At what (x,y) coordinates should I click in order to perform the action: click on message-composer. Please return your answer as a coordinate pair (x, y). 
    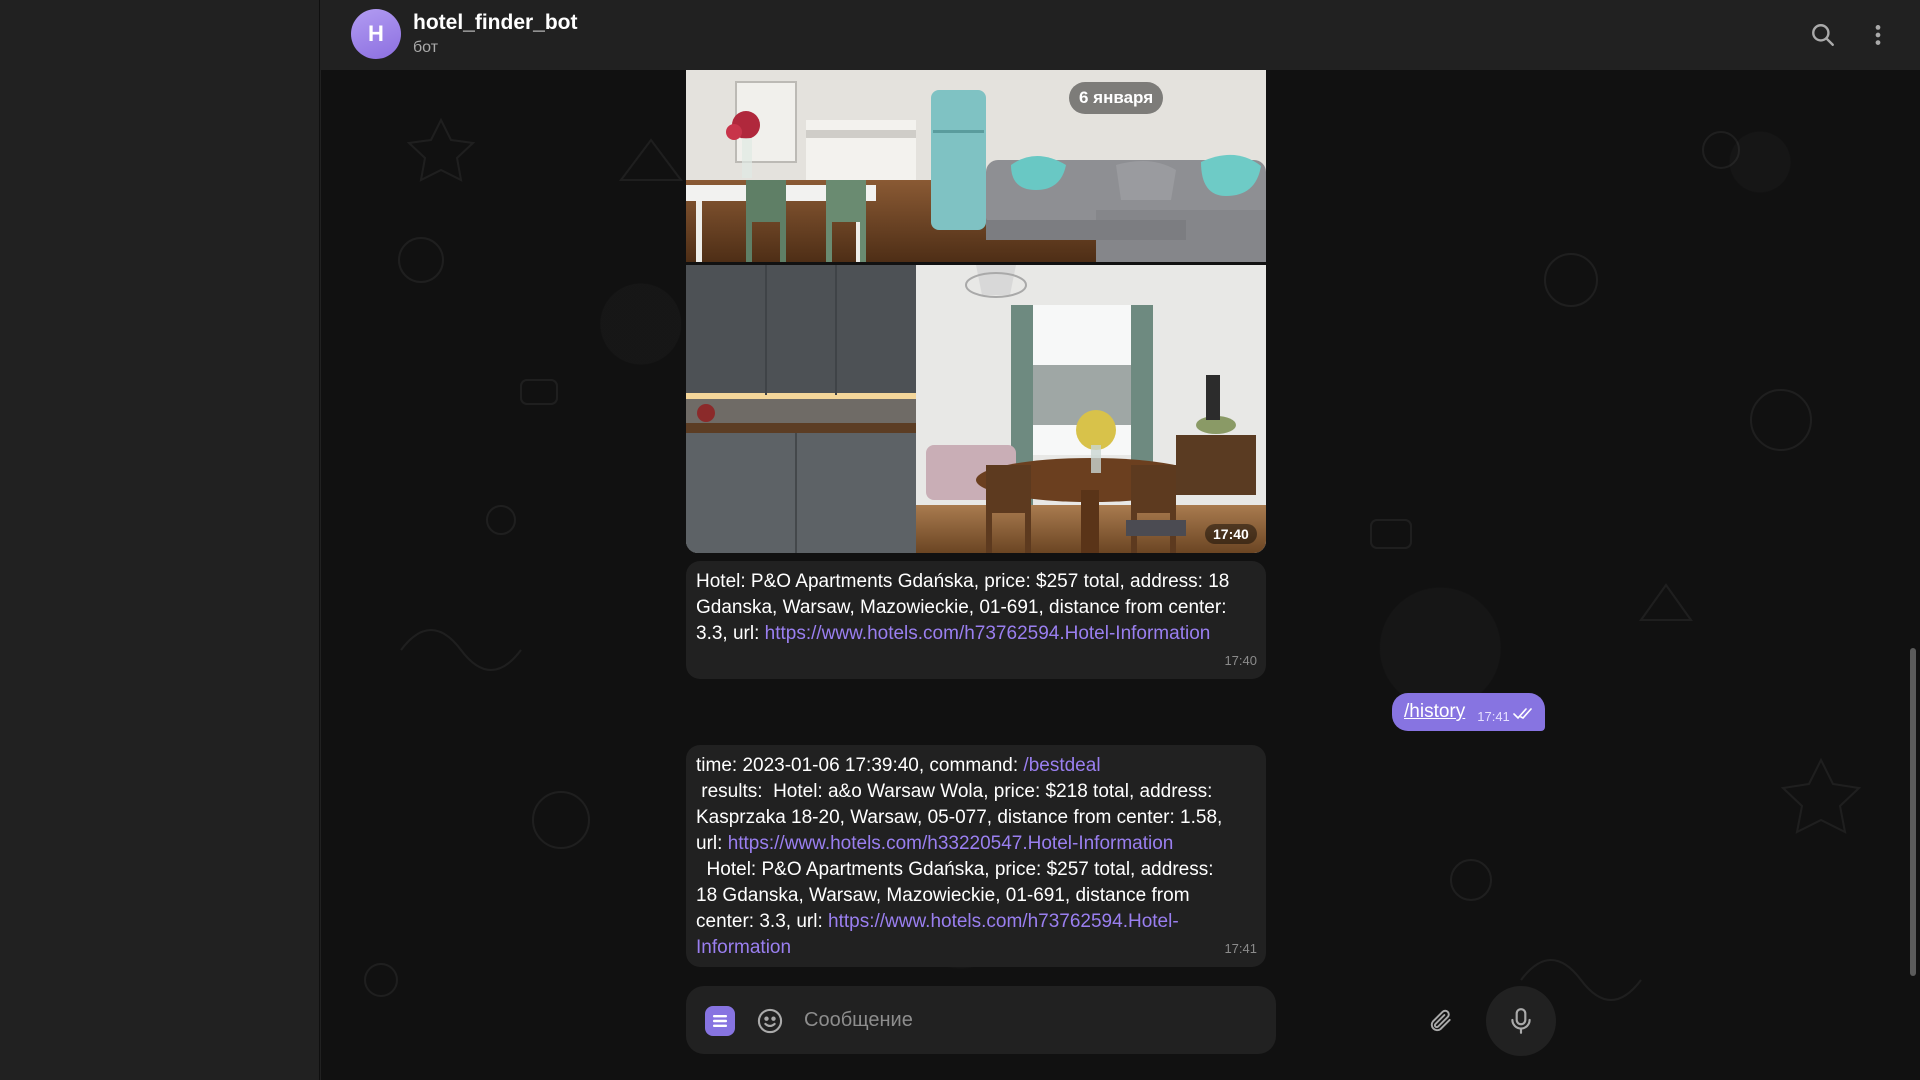
    Looking at the image, I should click on (981, 1020).